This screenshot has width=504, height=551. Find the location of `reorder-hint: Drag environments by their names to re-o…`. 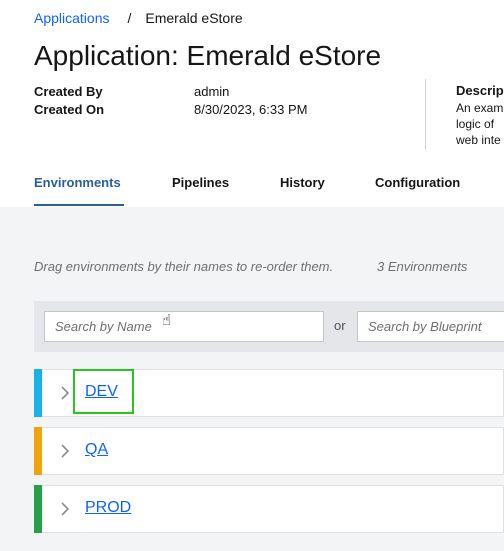

reorder-hint: Drag environments by their names to re-o… is located at coordinates (184, 266).